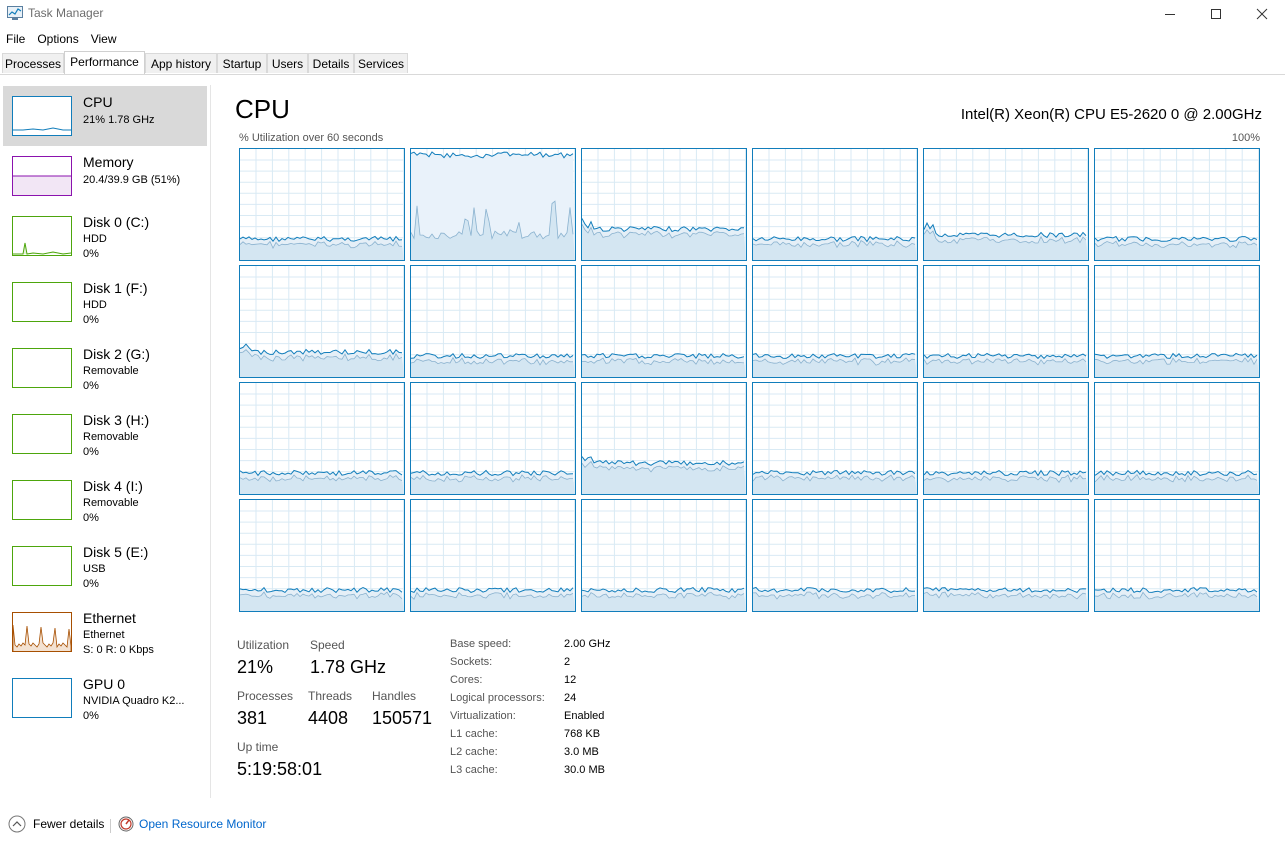  Describe the element at coordinates (104, 62) in the screenshot. I see `tab-performance: Performance` at that location.